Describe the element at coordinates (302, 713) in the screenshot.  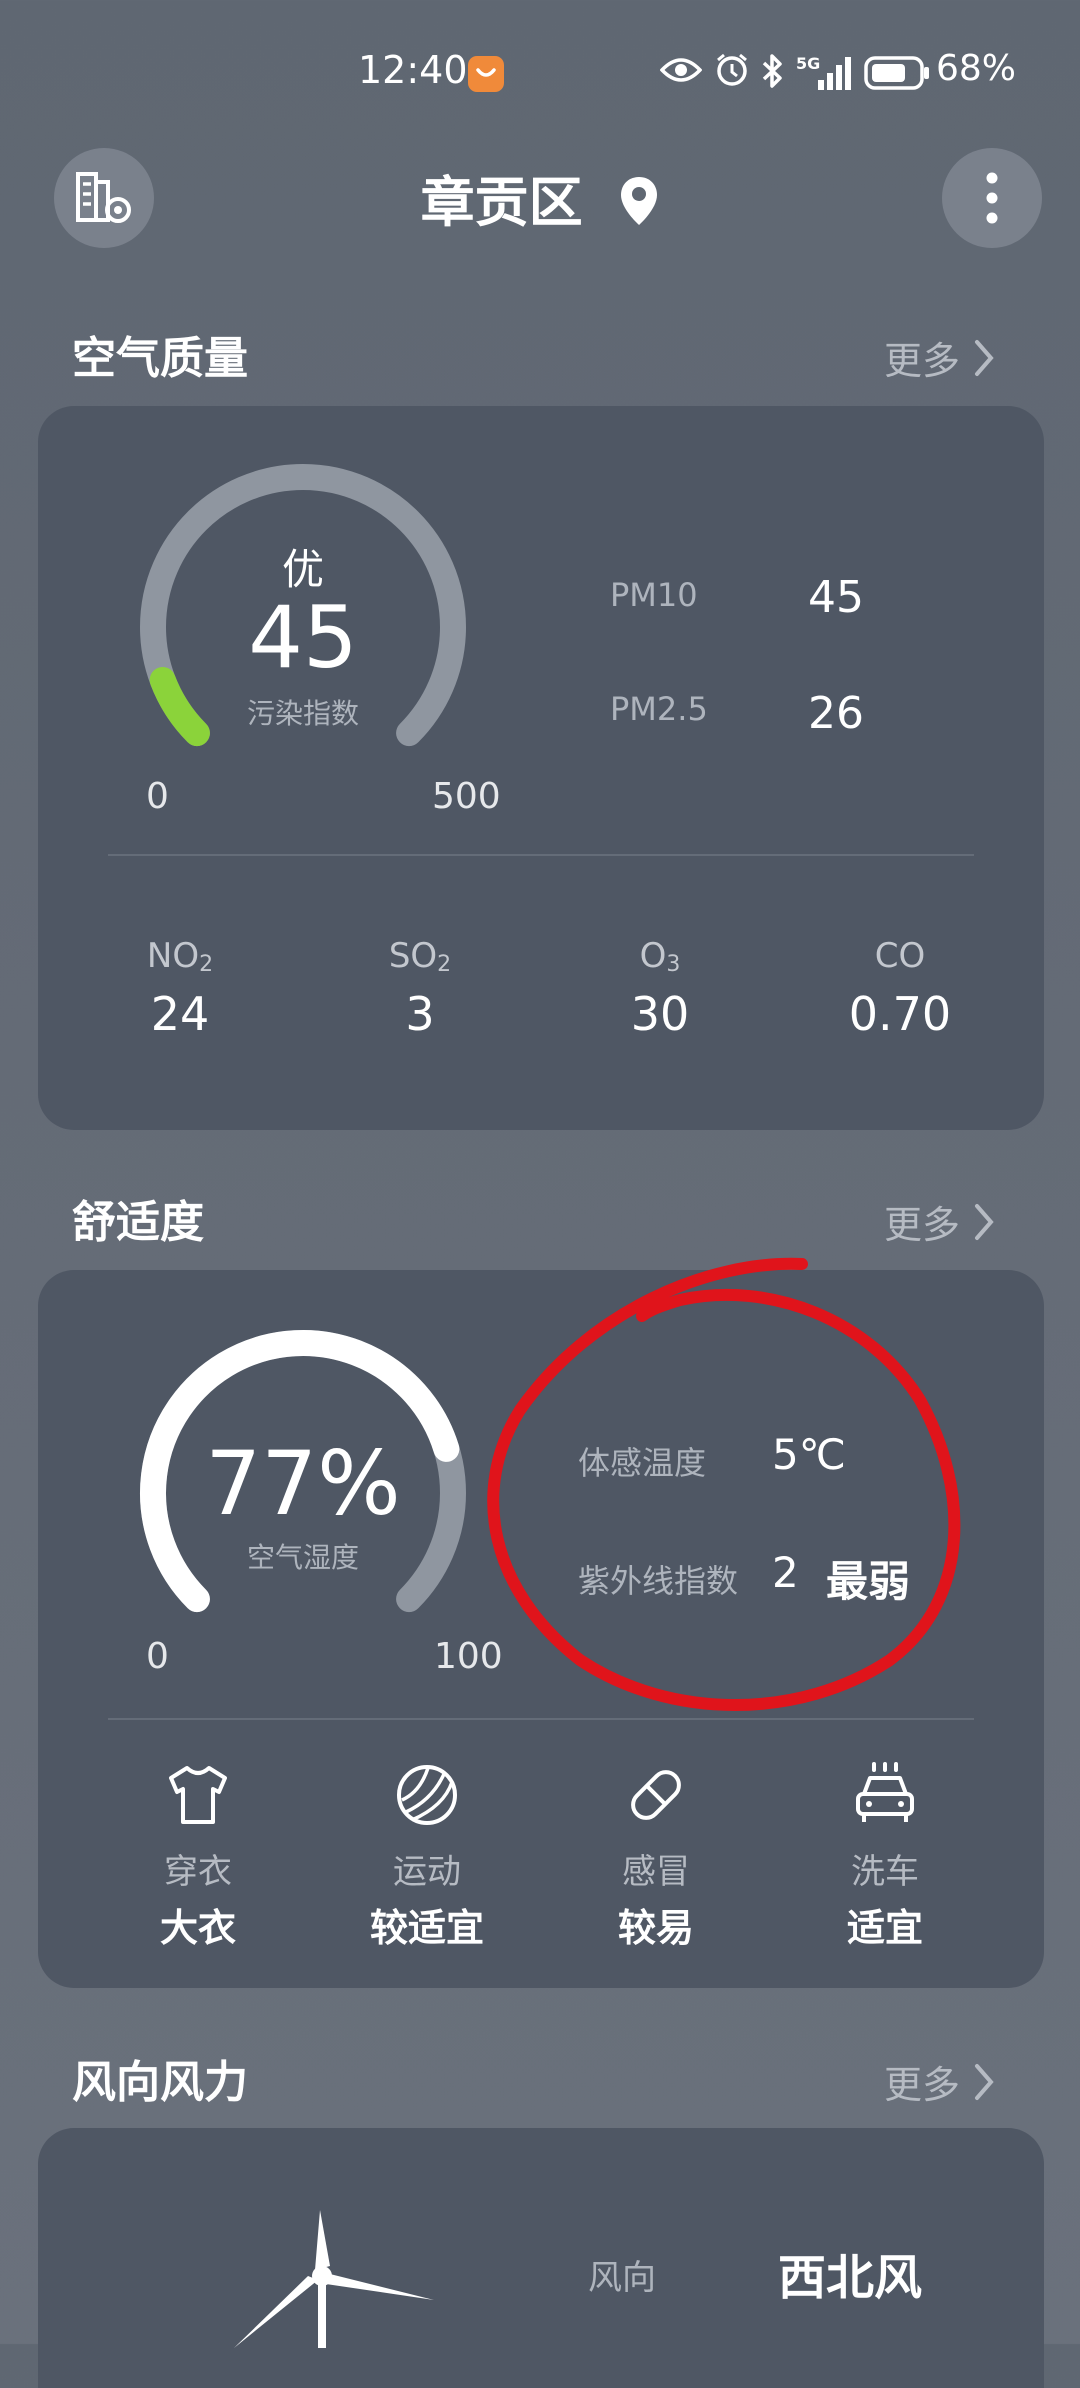
I see `aqi-label: 污染指数` at that location.